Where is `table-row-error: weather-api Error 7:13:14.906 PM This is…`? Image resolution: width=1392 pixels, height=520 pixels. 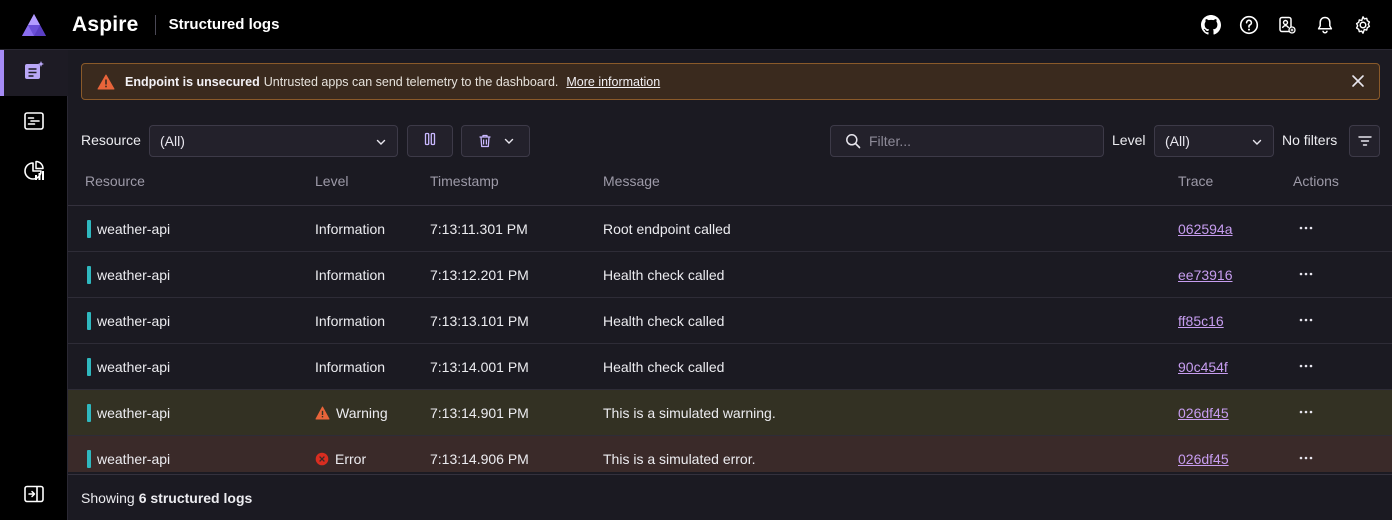
table-row-error: weather-api Error 7:13:14.906 PM This is… is located at coordinates (730, 454).